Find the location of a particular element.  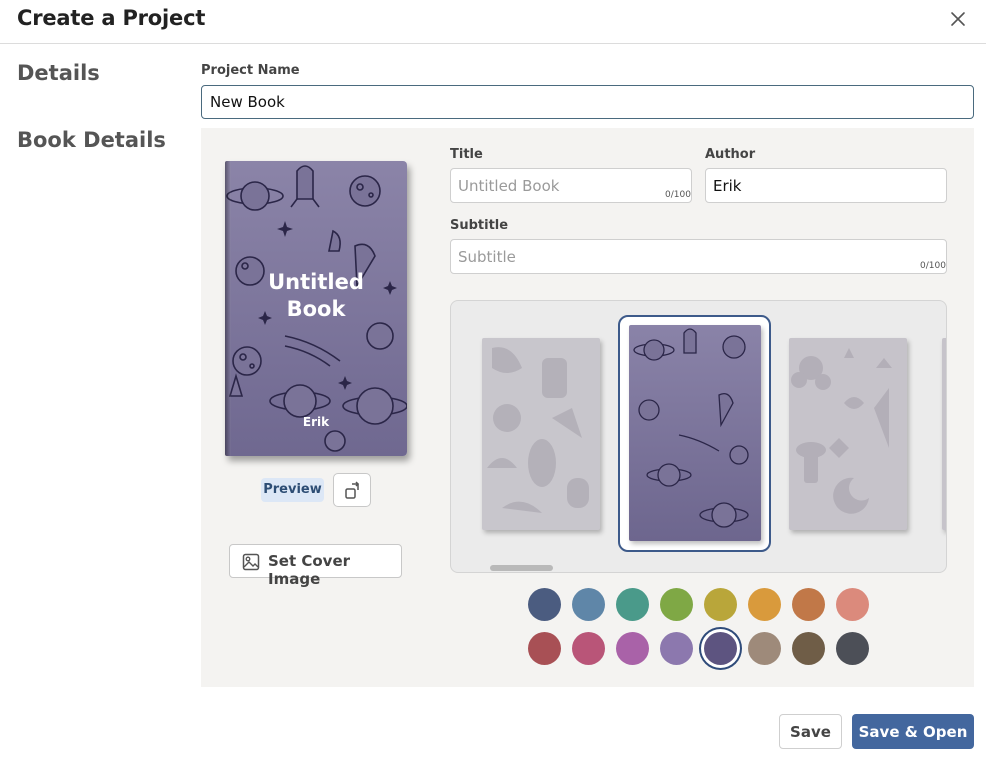

template-botanical is located at coordinates (848, 434).